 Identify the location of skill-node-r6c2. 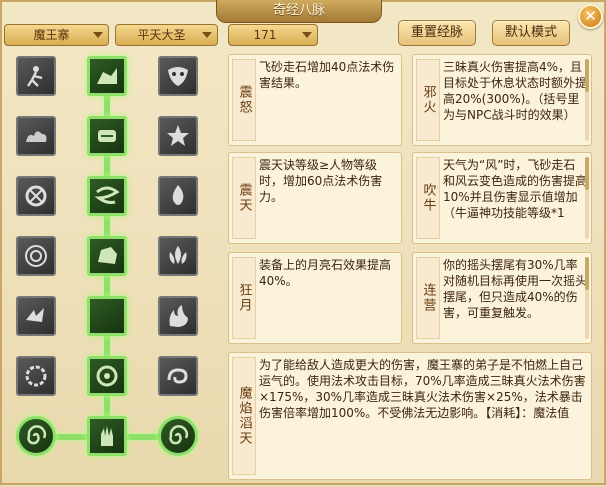
(107, 376).